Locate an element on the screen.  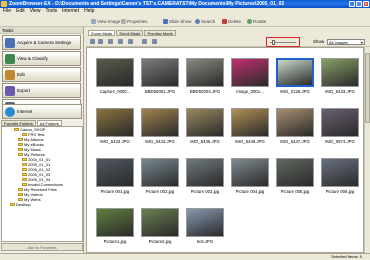
menu-bar: File Edit View Tools Internet Help is located at coordinates (185, 11).